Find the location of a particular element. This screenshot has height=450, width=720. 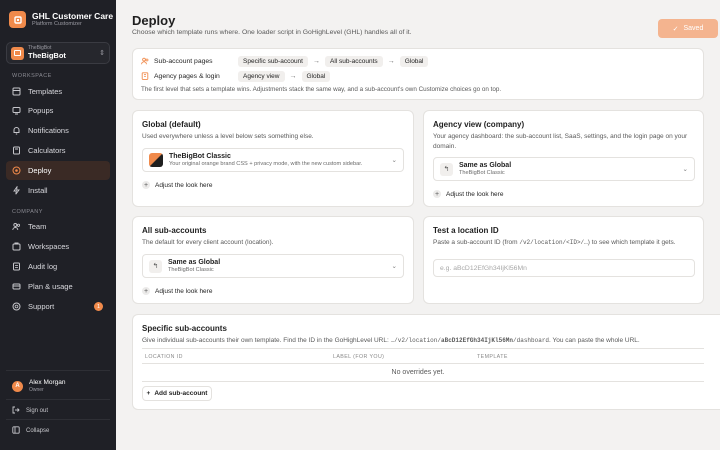

sidebar-item-support: Support 1 is located at coordinates (58, 306).